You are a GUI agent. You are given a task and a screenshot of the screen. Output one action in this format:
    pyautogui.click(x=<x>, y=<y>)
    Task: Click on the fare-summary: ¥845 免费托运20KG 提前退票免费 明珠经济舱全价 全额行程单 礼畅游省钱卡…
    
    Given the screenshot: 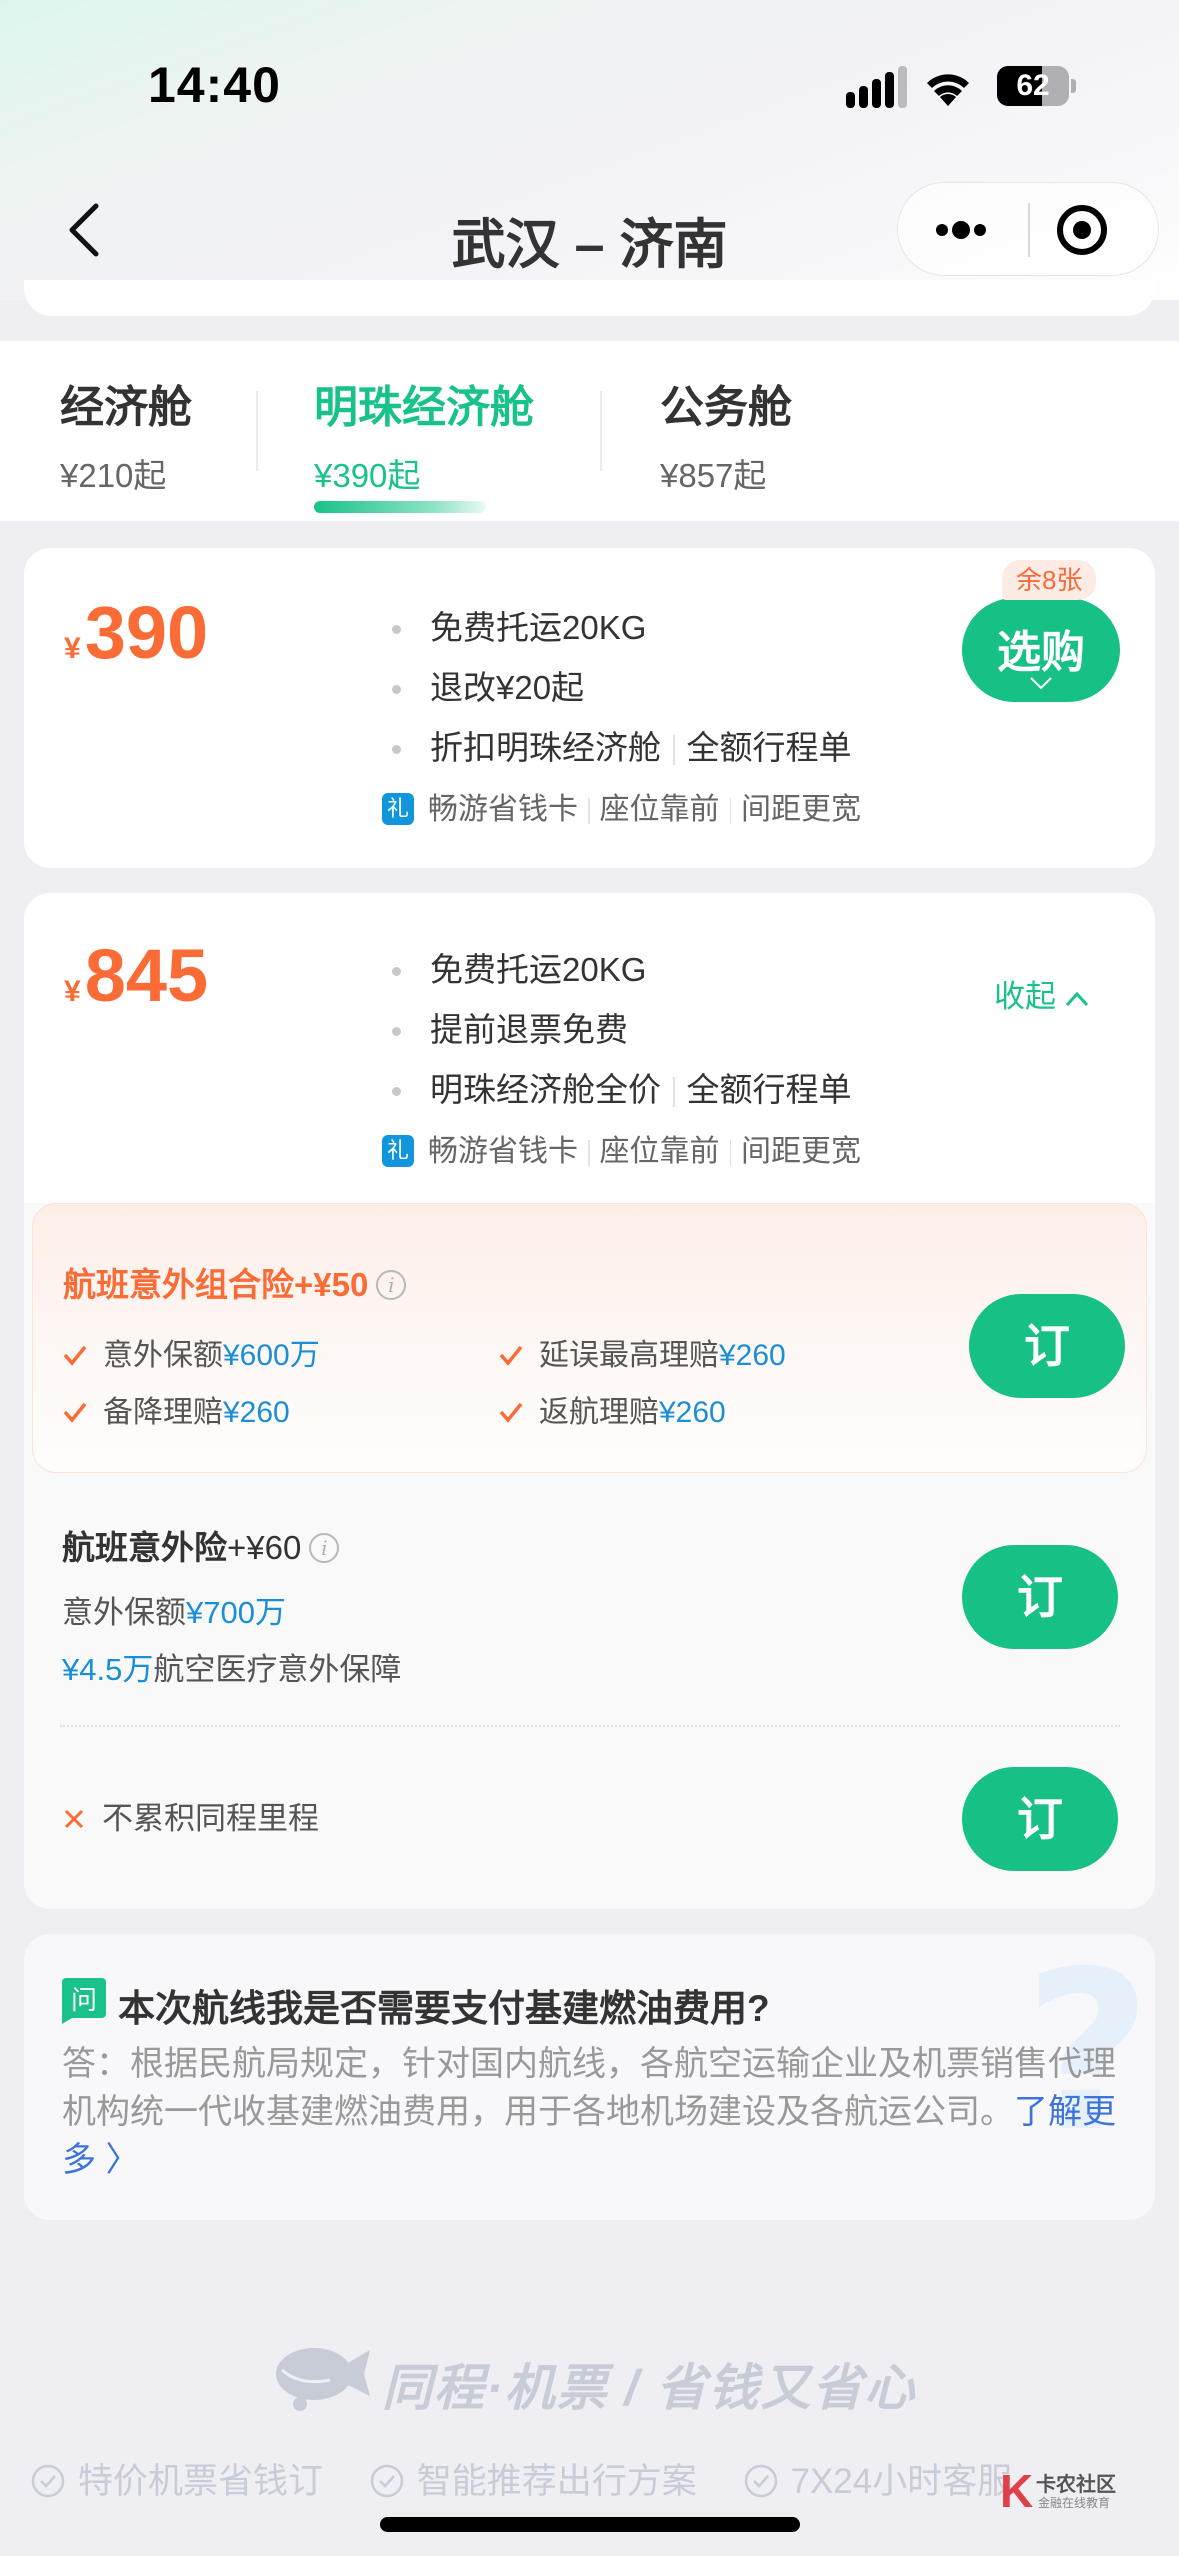 What is the action you would take?
    pyautogui.click(x=589, y=1048)
    